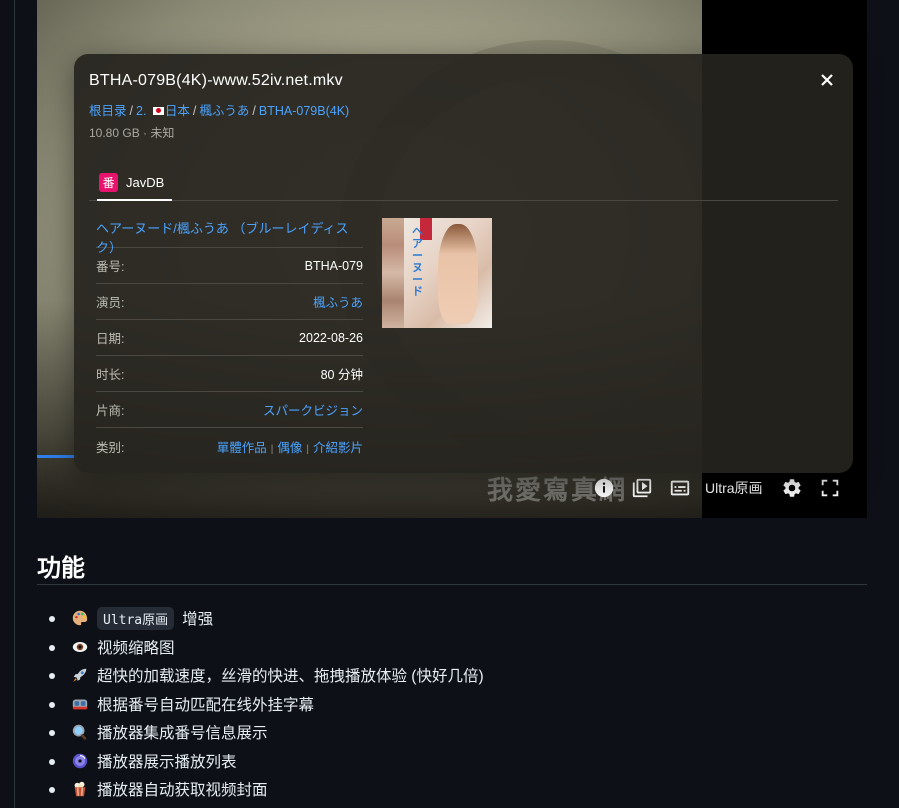  I want to click on fullscreen-icon, so click(829, 488).